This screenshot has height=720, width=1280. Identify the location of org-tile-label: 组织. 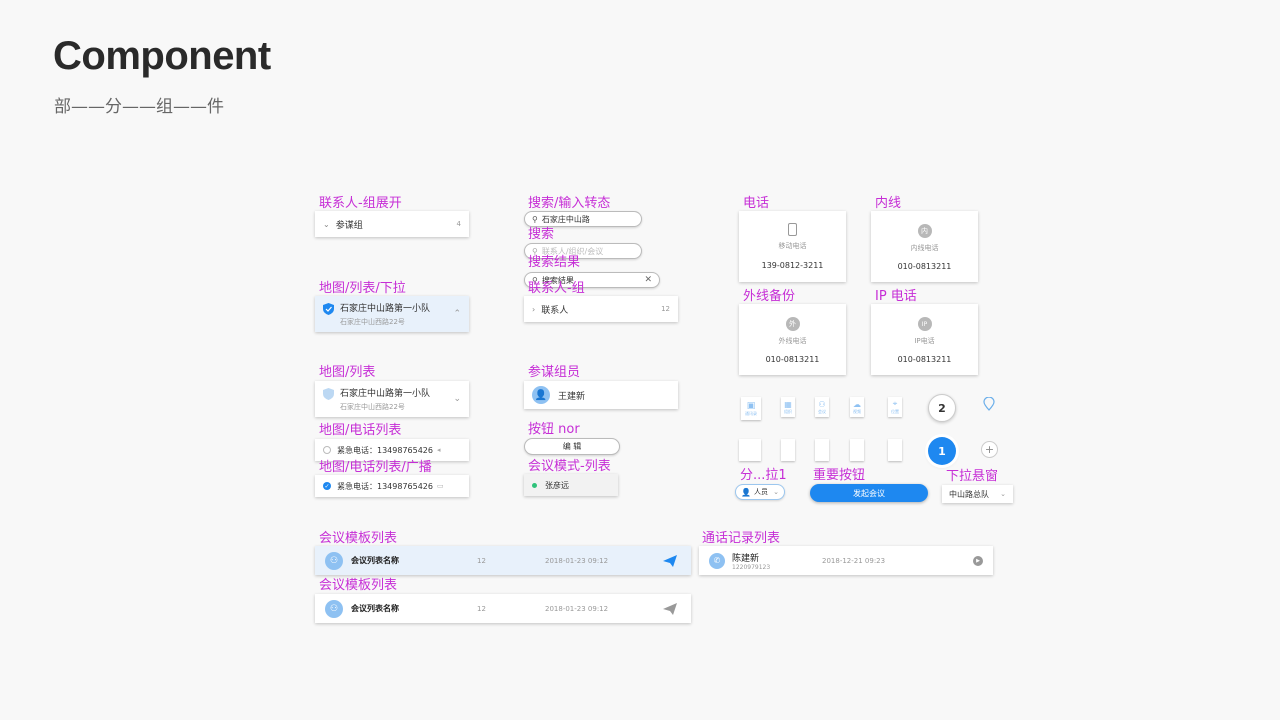
(788, 411).